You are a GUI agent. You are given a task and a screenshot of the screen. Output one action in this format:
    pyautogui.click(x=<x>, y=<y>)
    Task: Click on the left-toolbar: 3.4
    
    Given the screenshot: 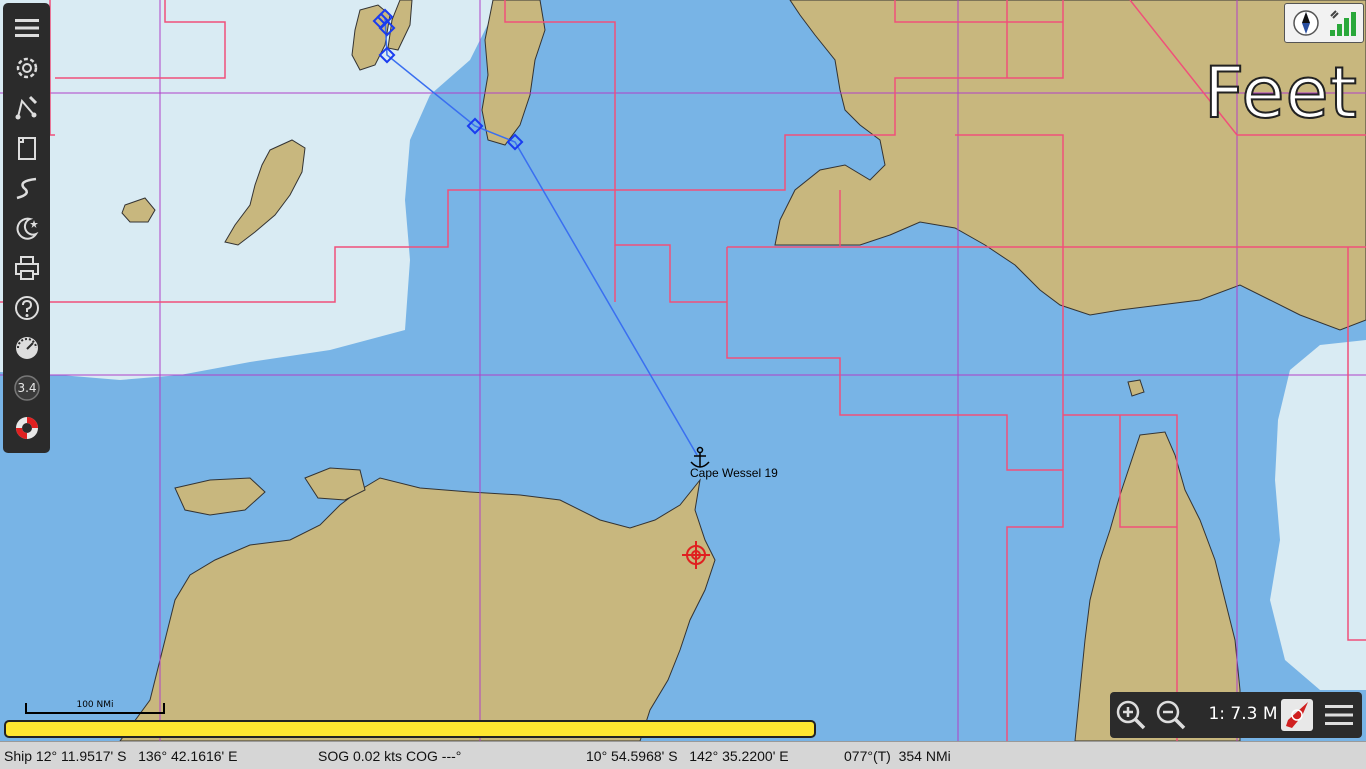 What is the action you would take?
    pyautogui.click(x=26, y=228)
    